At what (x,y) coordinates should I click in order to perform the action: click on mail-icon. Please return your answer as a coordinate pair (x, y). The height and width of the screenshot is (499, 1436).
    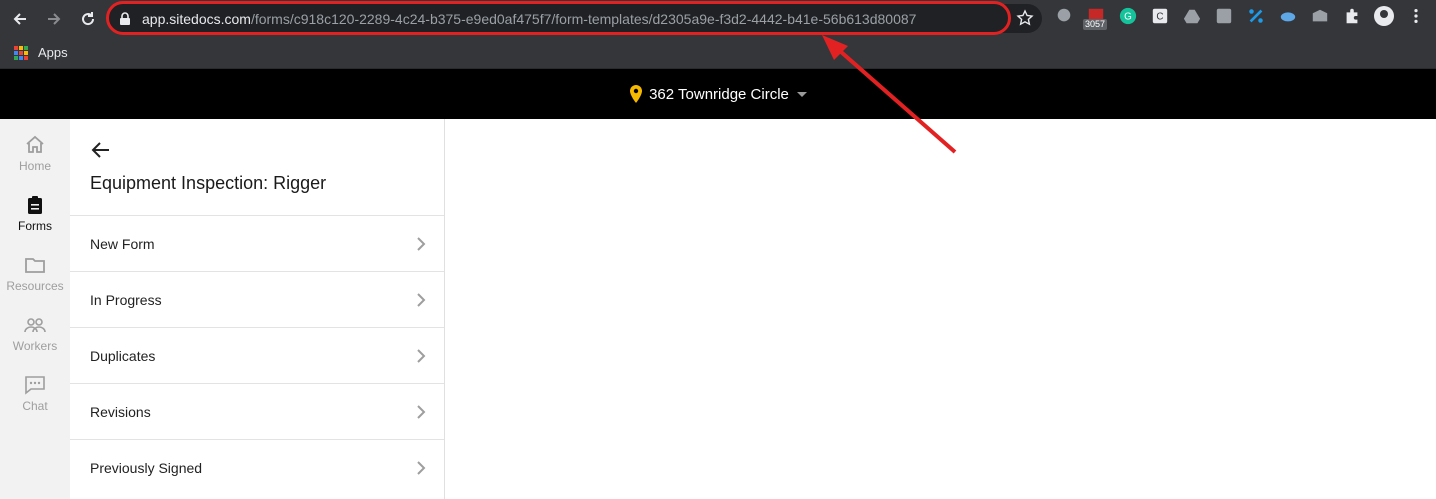
    Looking at the image, I should click on (1320, 15).